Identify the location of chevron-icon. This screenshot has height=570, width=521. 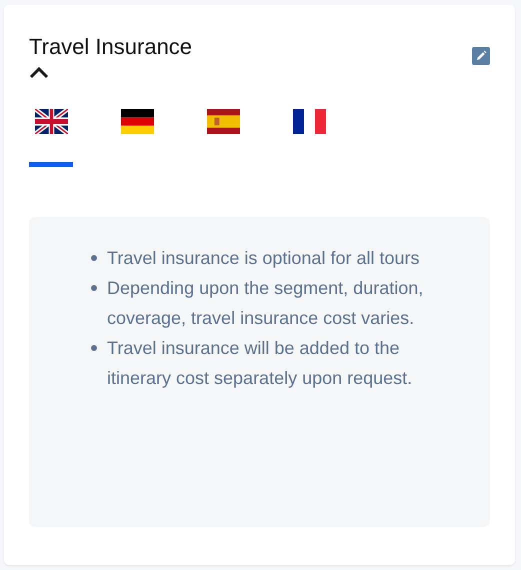
(39, 73).